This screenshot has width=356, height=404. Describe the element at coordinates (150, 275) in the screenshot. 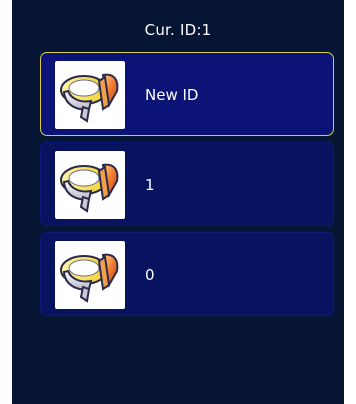

I see `list-item-label: 0` at that location.